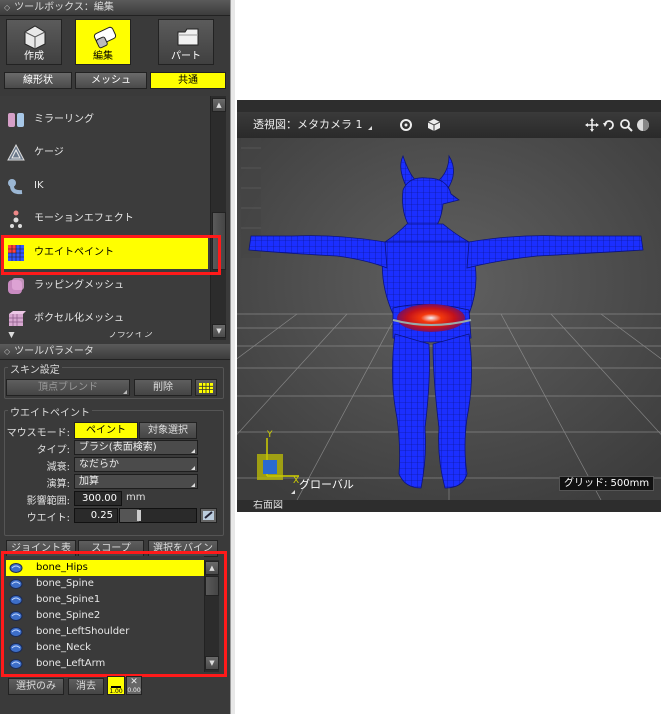  What do you see at coordinates (219, 331) in the screenshot?
I see `scroll-down-icon: ▼` at bounding box center [219, 331].